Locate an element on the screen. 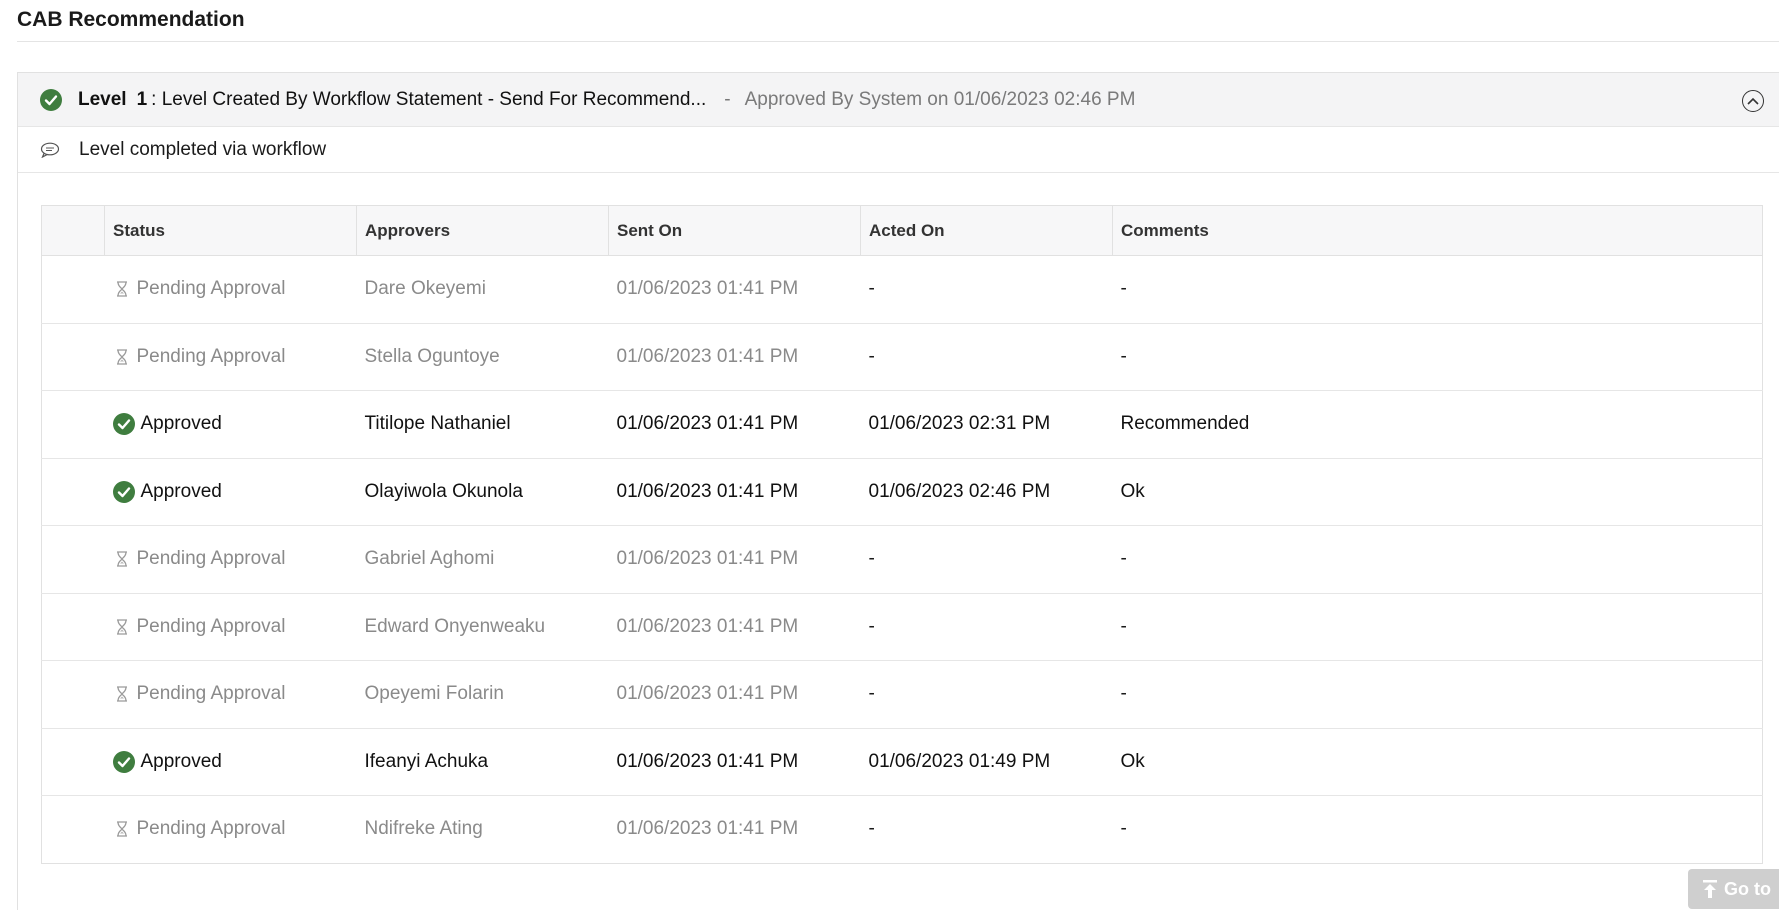 Image resolution: width=1779 pixels, height=910 pixels. column-header-acted-on: Acted On is located at coordinates (986, 230).